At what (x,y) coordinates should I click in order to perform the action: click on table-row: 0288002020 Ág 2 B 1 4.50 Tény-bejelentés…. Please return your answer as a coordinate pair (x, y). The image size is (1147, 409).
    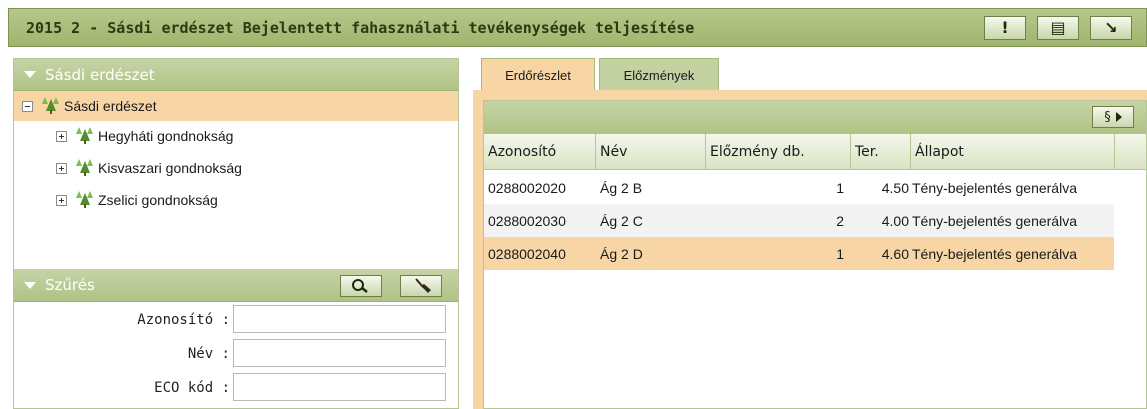
    Looking at the image, I should click on (799, 187).